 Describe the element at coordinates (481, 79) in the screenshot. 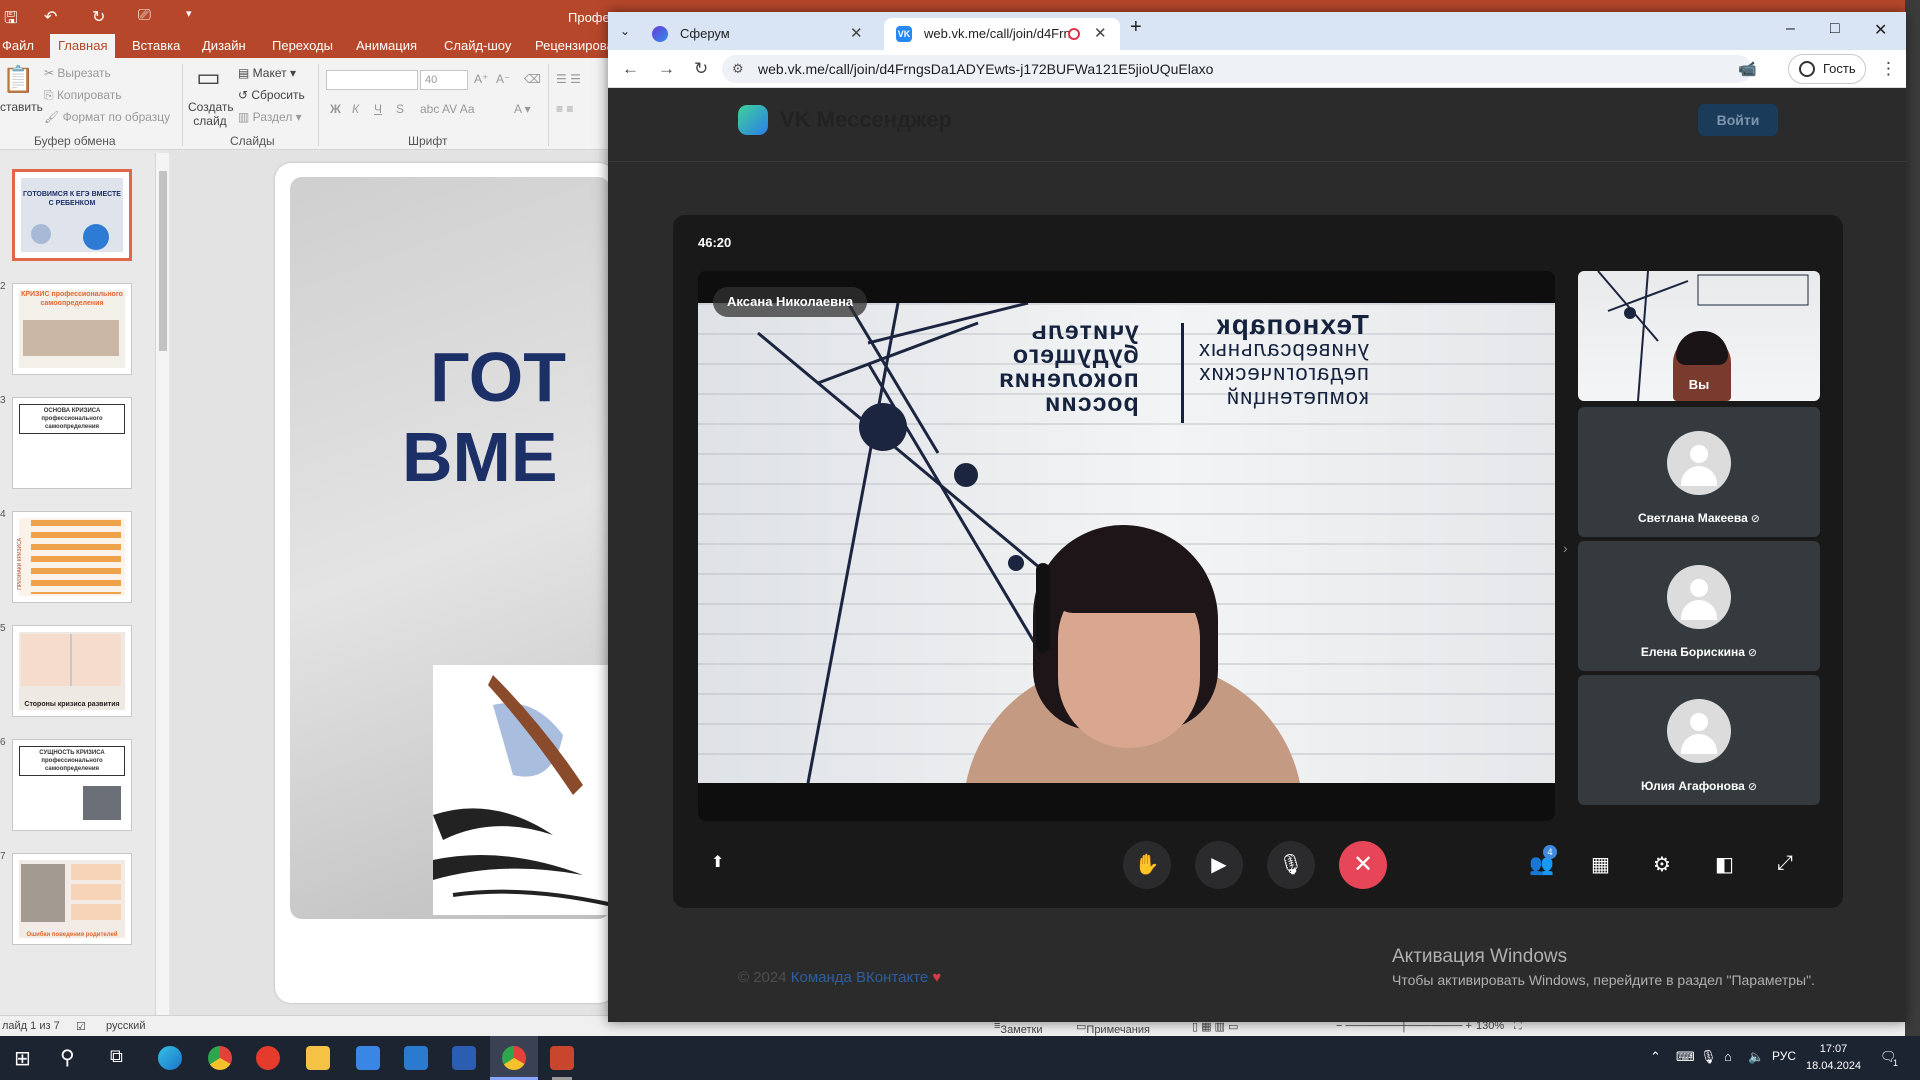

I see `grow-font-icon: A⁺` at that location.